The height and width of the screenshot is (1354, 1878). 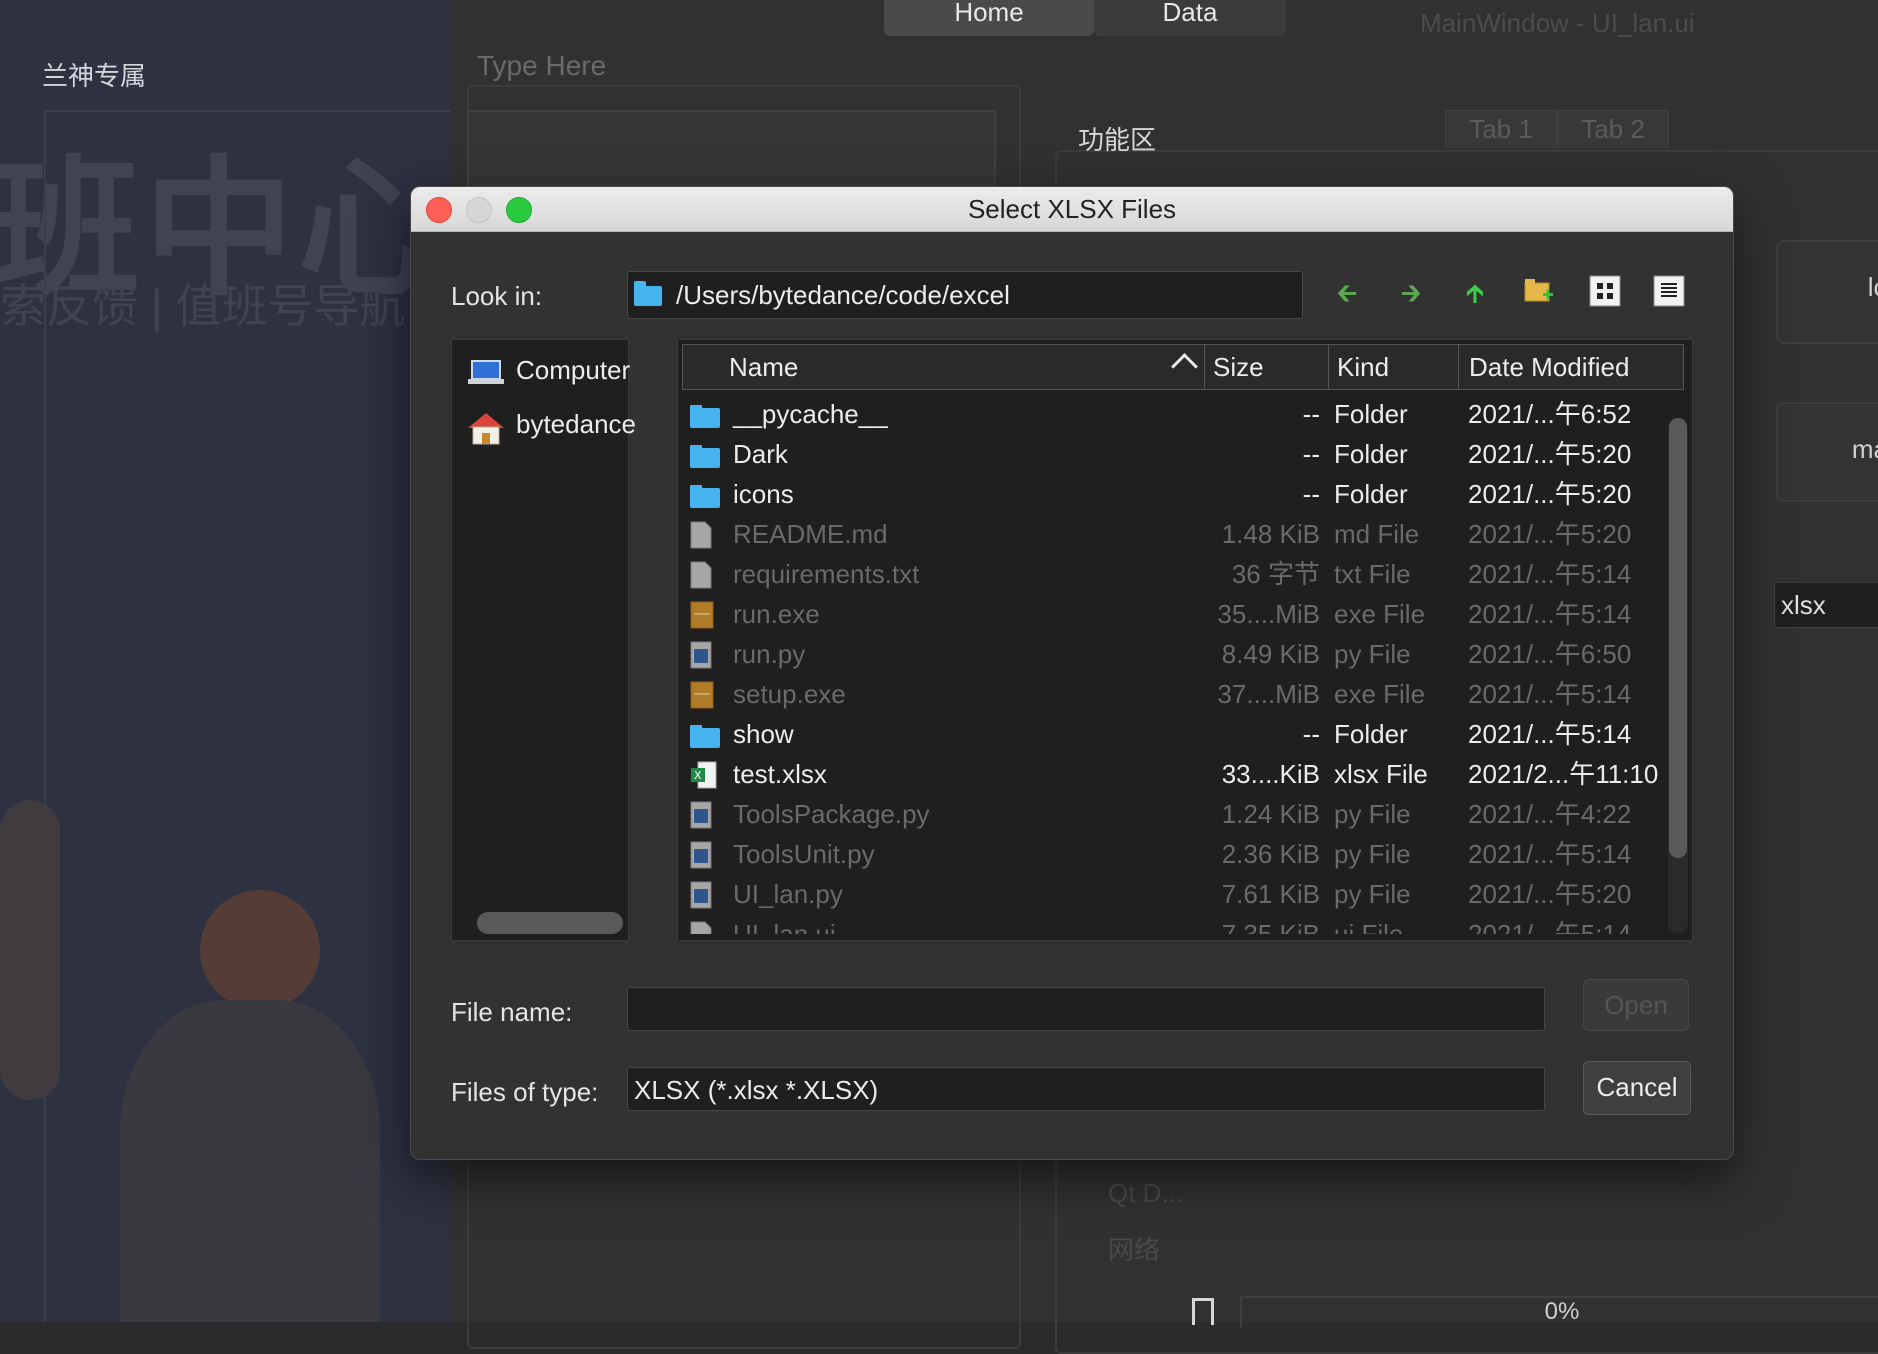 What do you see at coordinates (94, 76) in the screenshot?
I see `background-left-title: 兰神专属` at bounding box center [94, 76].